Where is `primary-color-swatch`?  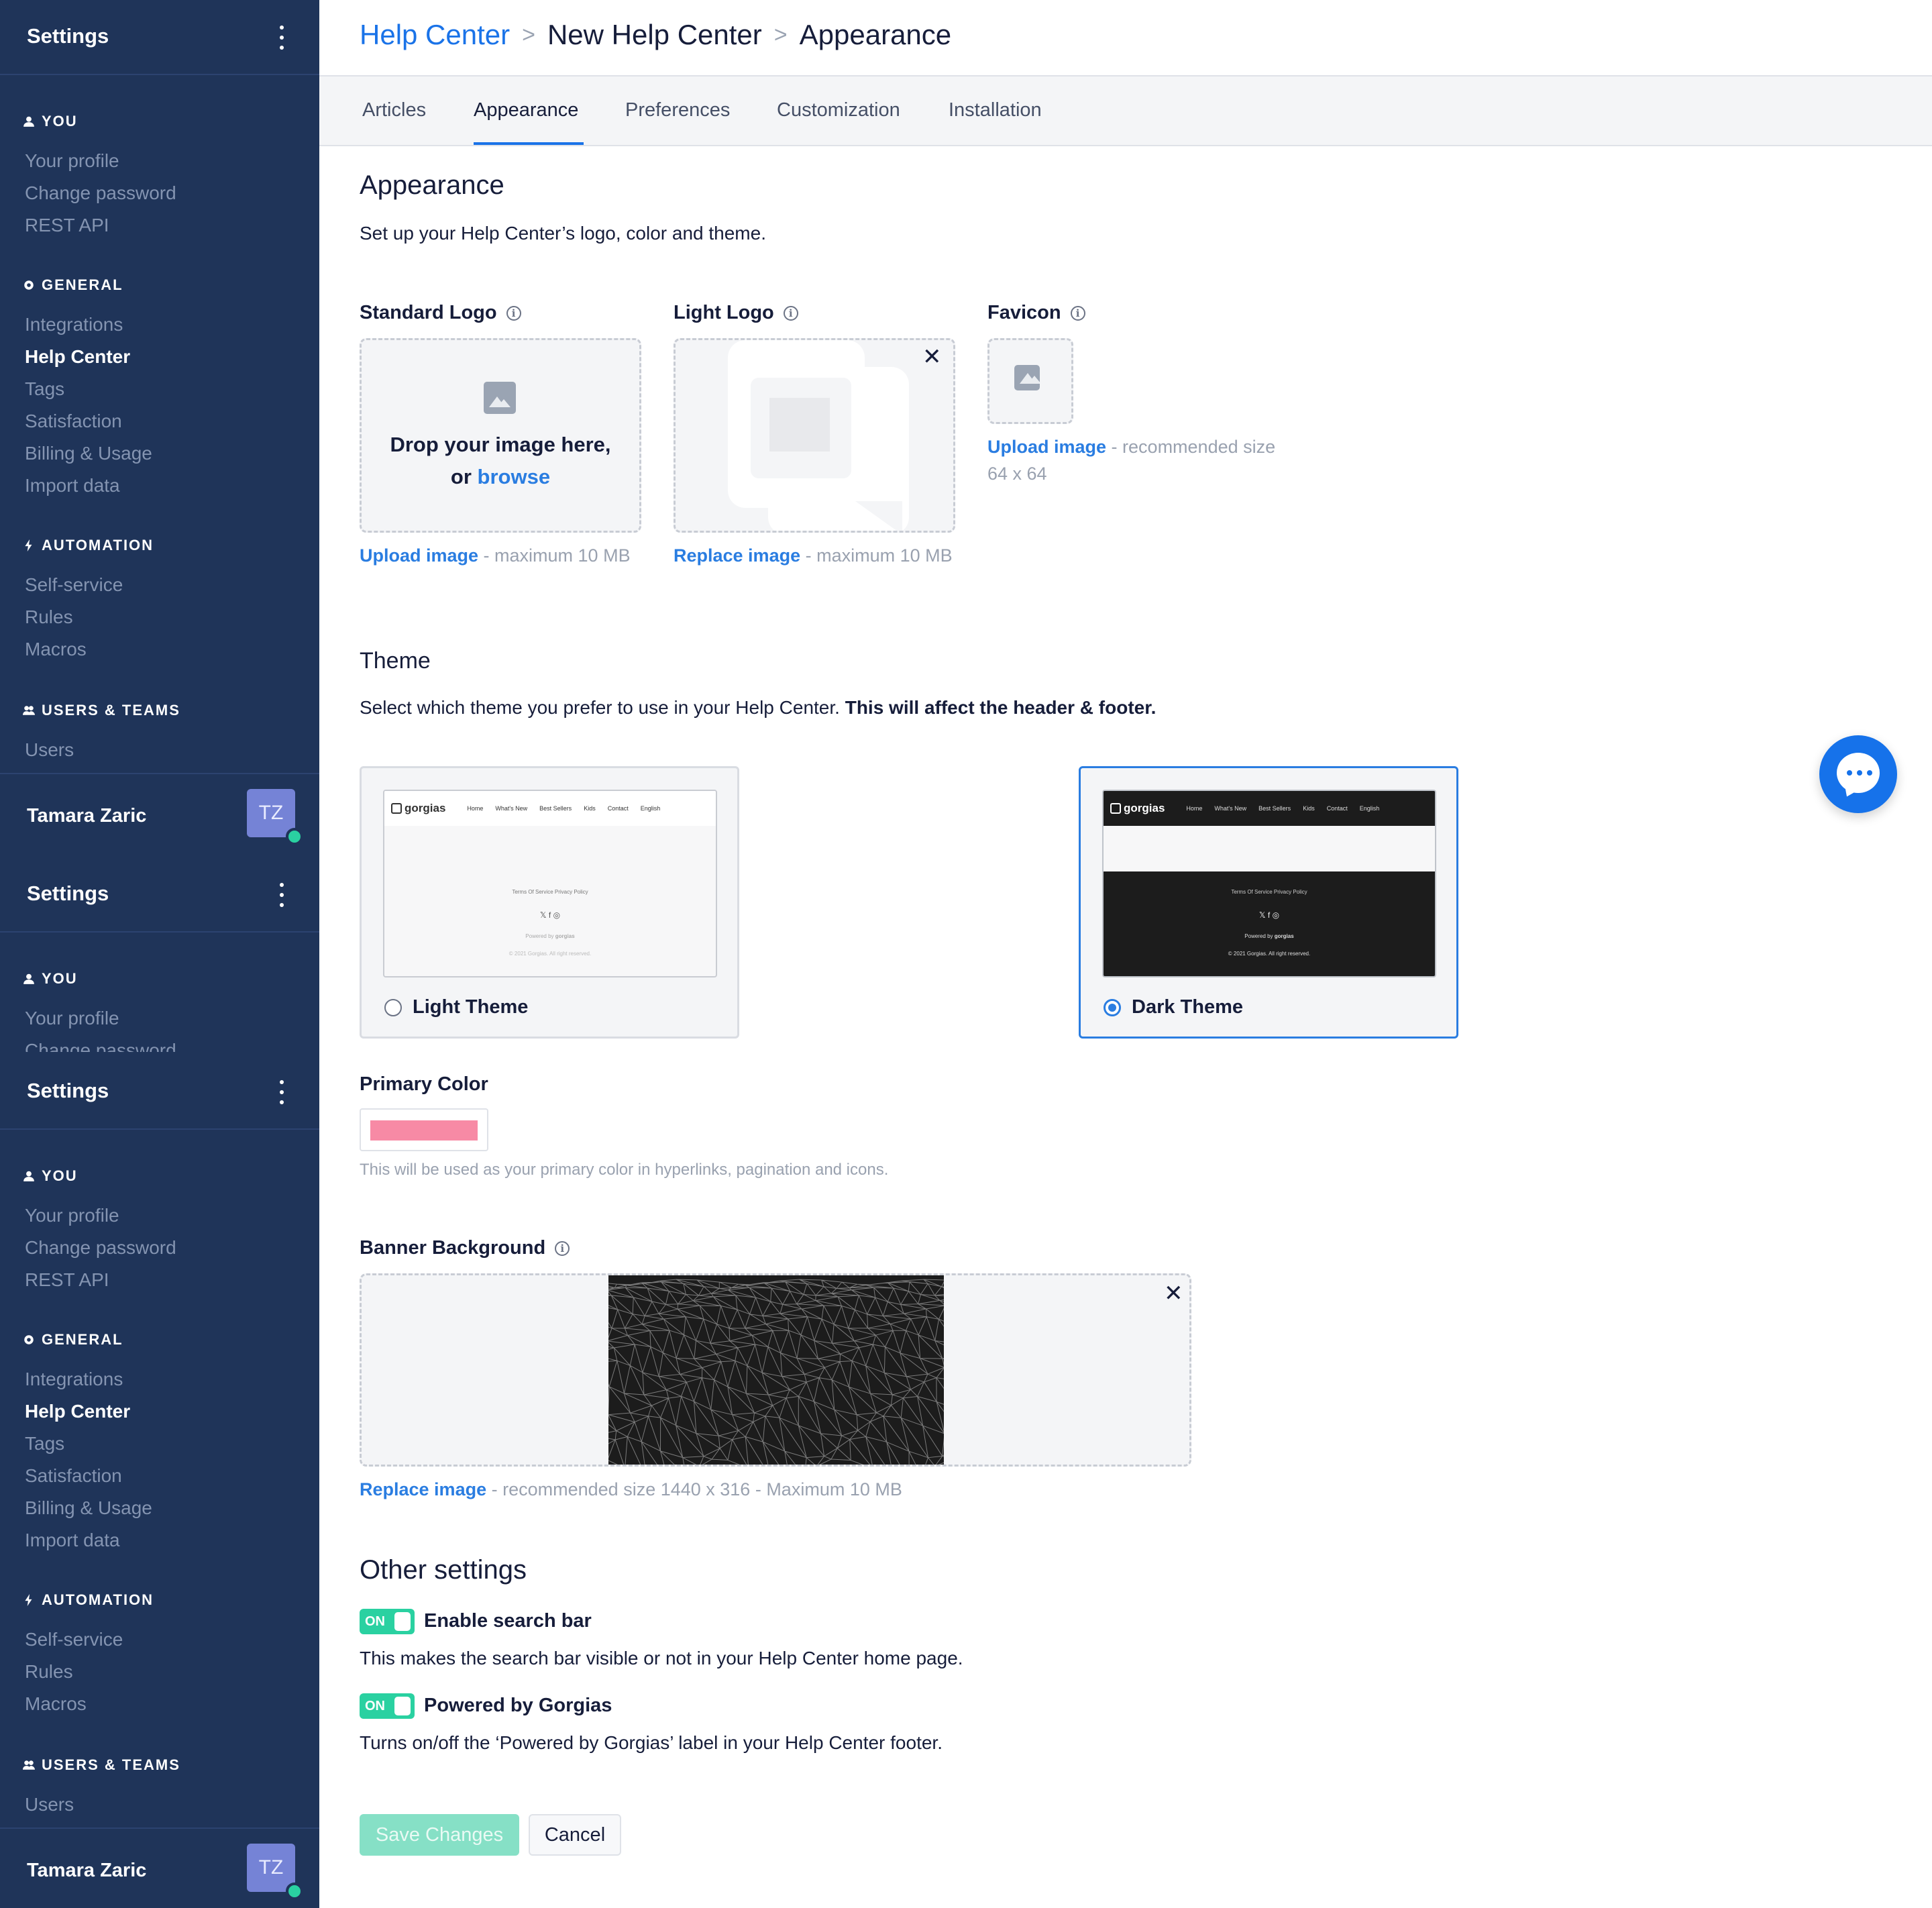
primary-color-swatch is located at coordinates (424, 1130).